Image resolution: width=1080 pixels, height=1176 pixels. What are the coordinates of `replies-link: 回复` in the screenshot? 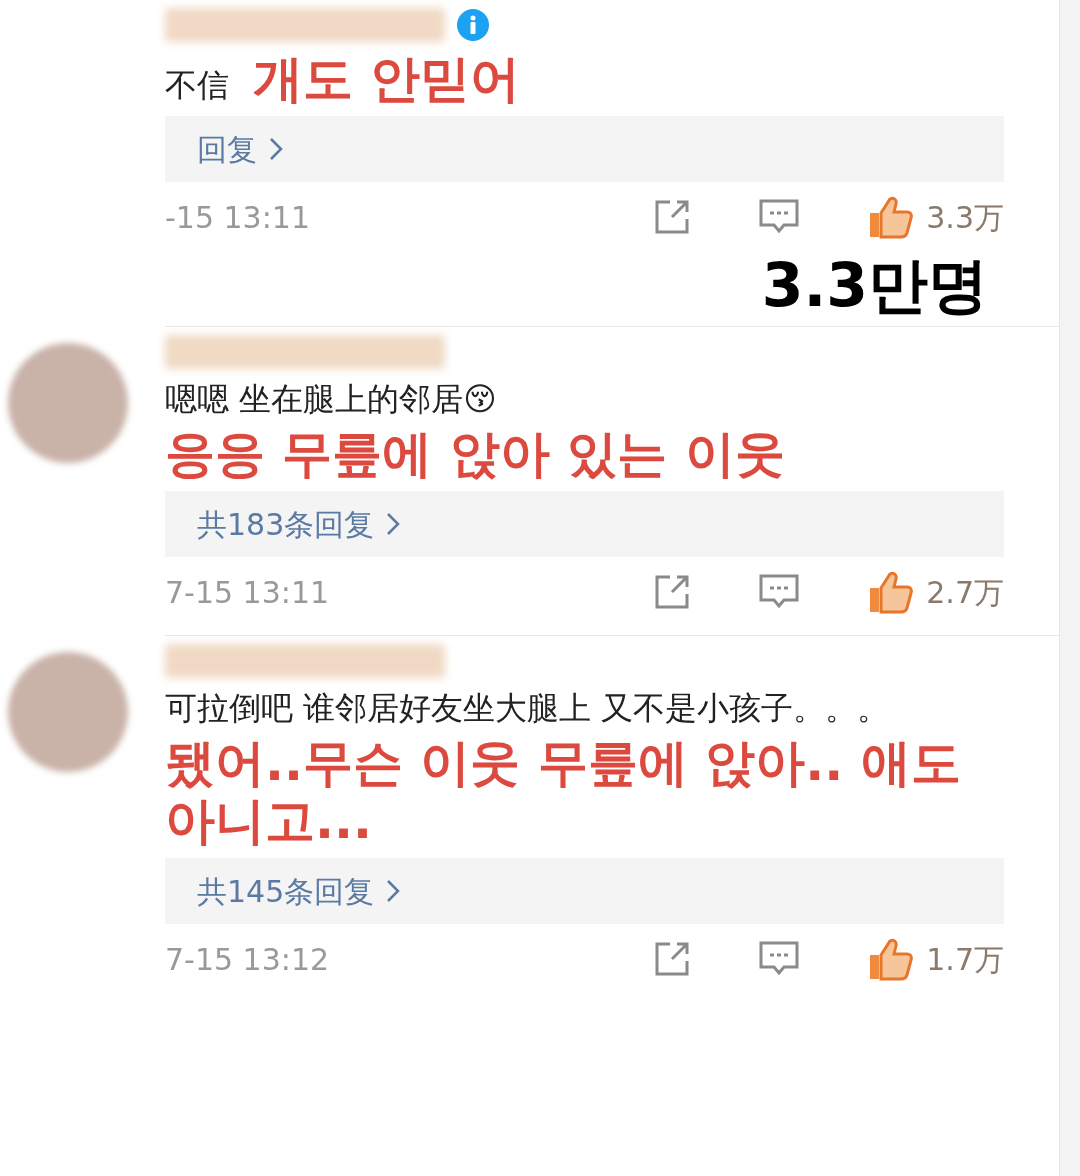 It's located at (240, 149).